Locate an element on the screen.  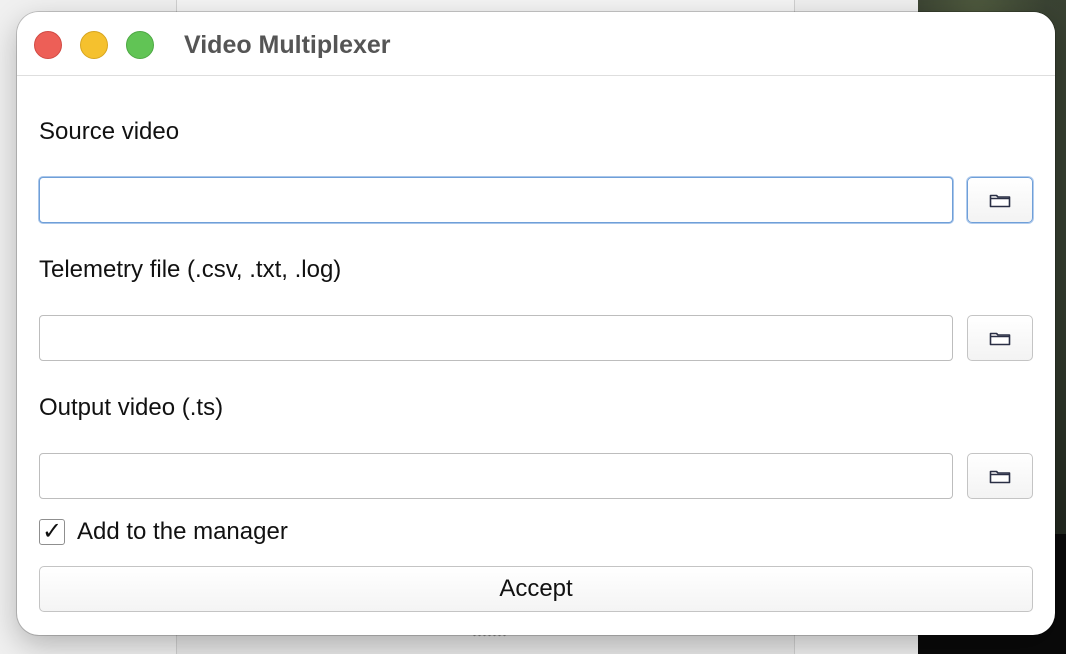
add-to-manager-label: Add to the manager is located at coordinates (182, 532).